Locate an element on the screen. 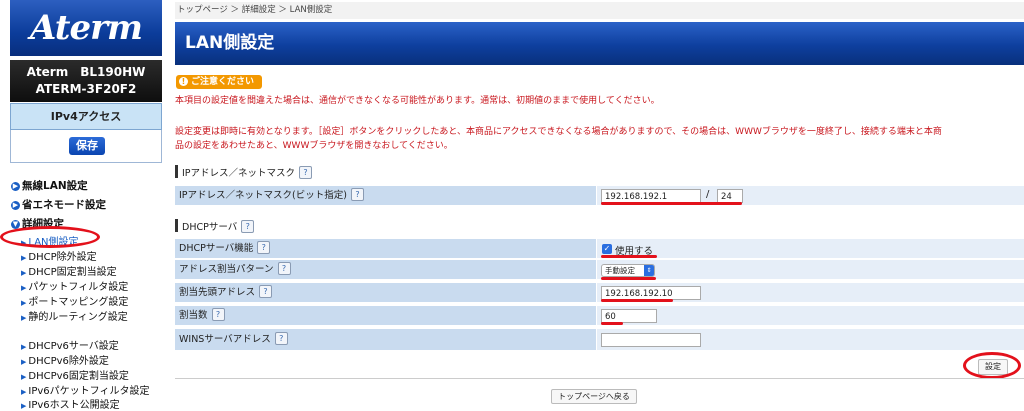  page-title: LAN側設定 is located at coordinates (599, 43).